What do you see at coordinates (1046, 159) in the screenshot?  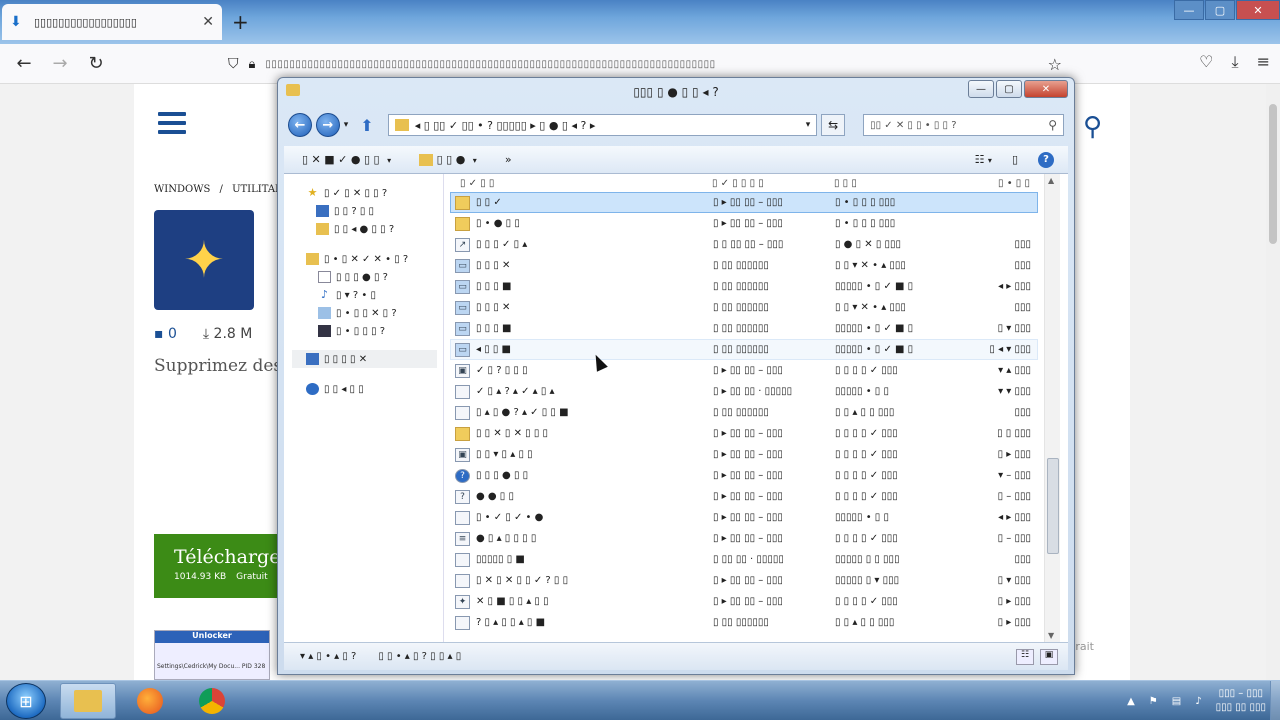 I see `help-icon: ?` at bounding box center [1046, 159].